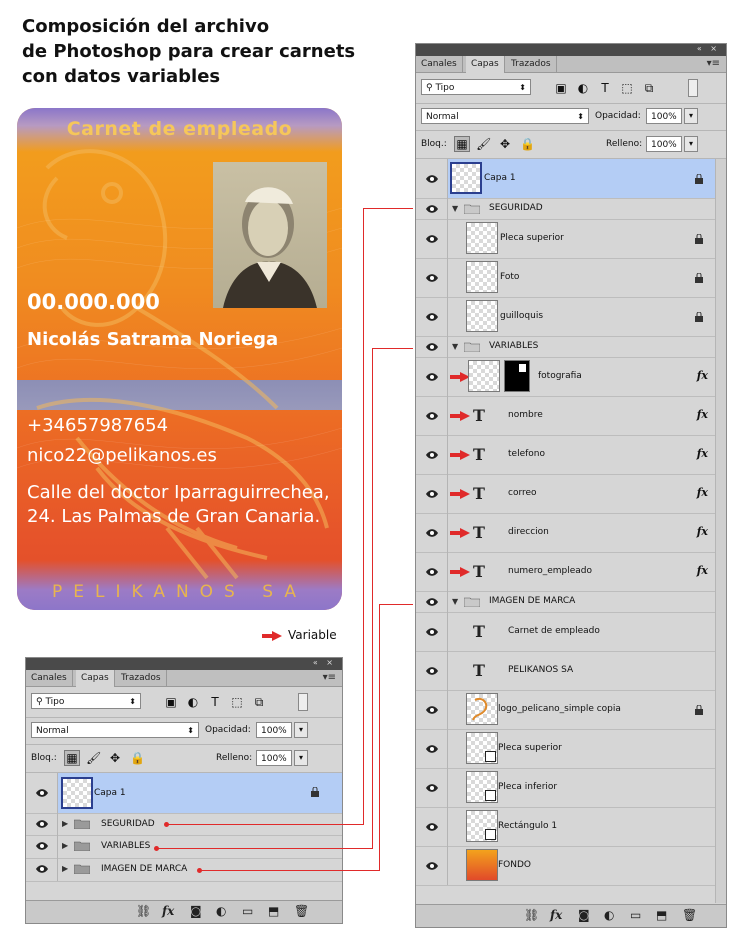 This screenshot has width=744, height=946. What do you see at coordinates (571, 347) in the screenshot?
I see `group-variables: ▼ VARIABLES` at bounding box center [571, 347].